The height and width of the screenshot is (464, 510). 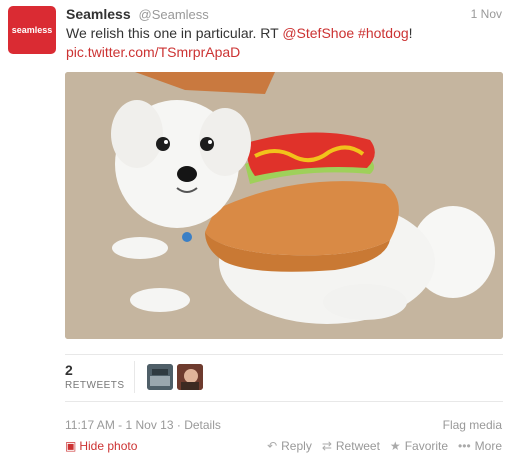 I want to click on retweet-label: Retweet, so click(x=357, y=446).